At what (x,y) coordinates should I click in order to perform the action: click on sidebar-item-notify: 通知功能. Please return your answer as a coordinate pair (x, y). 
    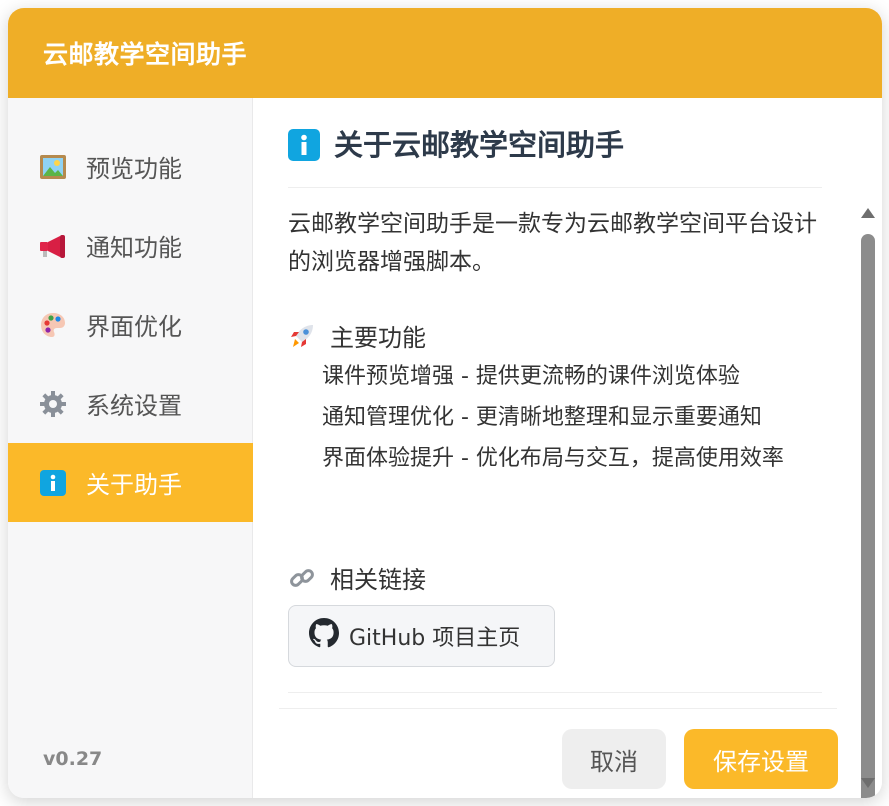
    Looking at the image, I should click on (130, 245).